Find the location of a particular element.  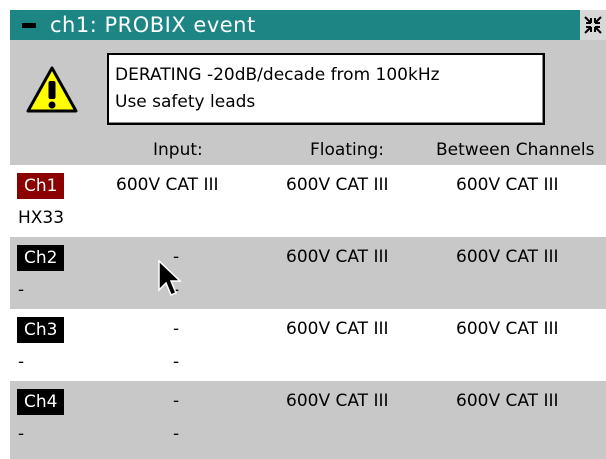

mouse-cursor-icon is located at coordinates (170, 278).